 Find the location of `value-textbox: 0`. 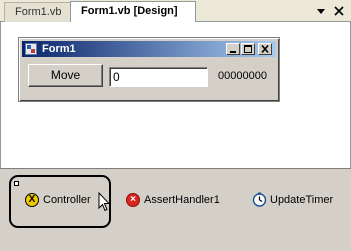

value-textbox: 0 is located at coordinates (158, 77).